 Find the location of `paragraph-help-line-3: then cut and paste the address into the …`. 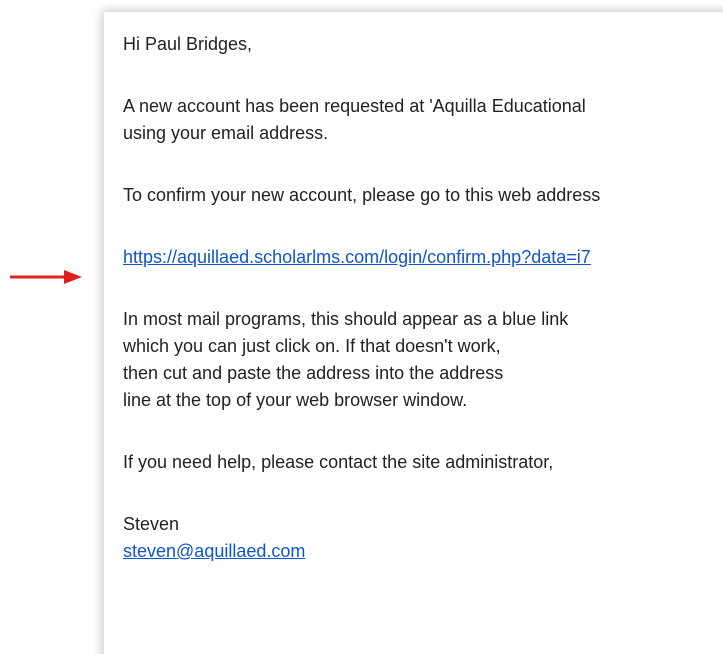

paragraph-help-line-3: then cut and paste the address into the … is located at coordinates (313, 373).